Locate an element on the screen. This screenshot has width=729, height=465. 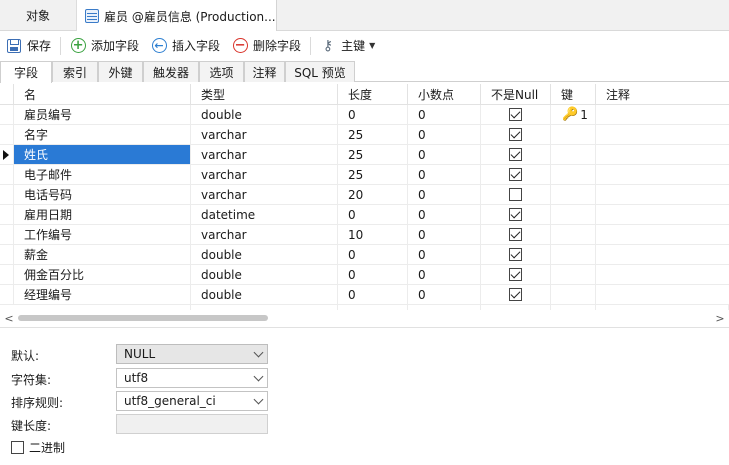
table-row: 经理编号 double 0 0 is located at coordinates (364, 295).